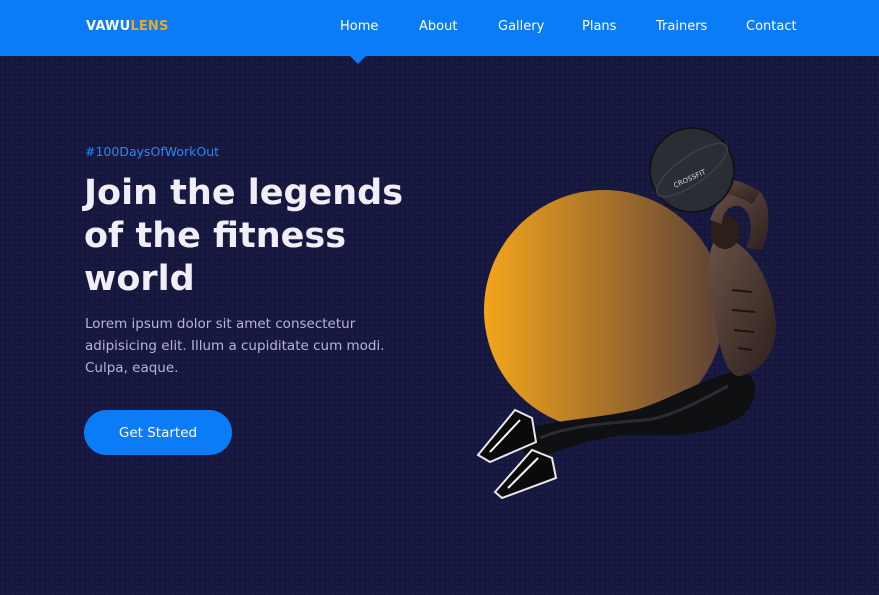  Describe the element at coordinates (599, 26) in the screenshot. I see `nav-plans: Plans` at that location.